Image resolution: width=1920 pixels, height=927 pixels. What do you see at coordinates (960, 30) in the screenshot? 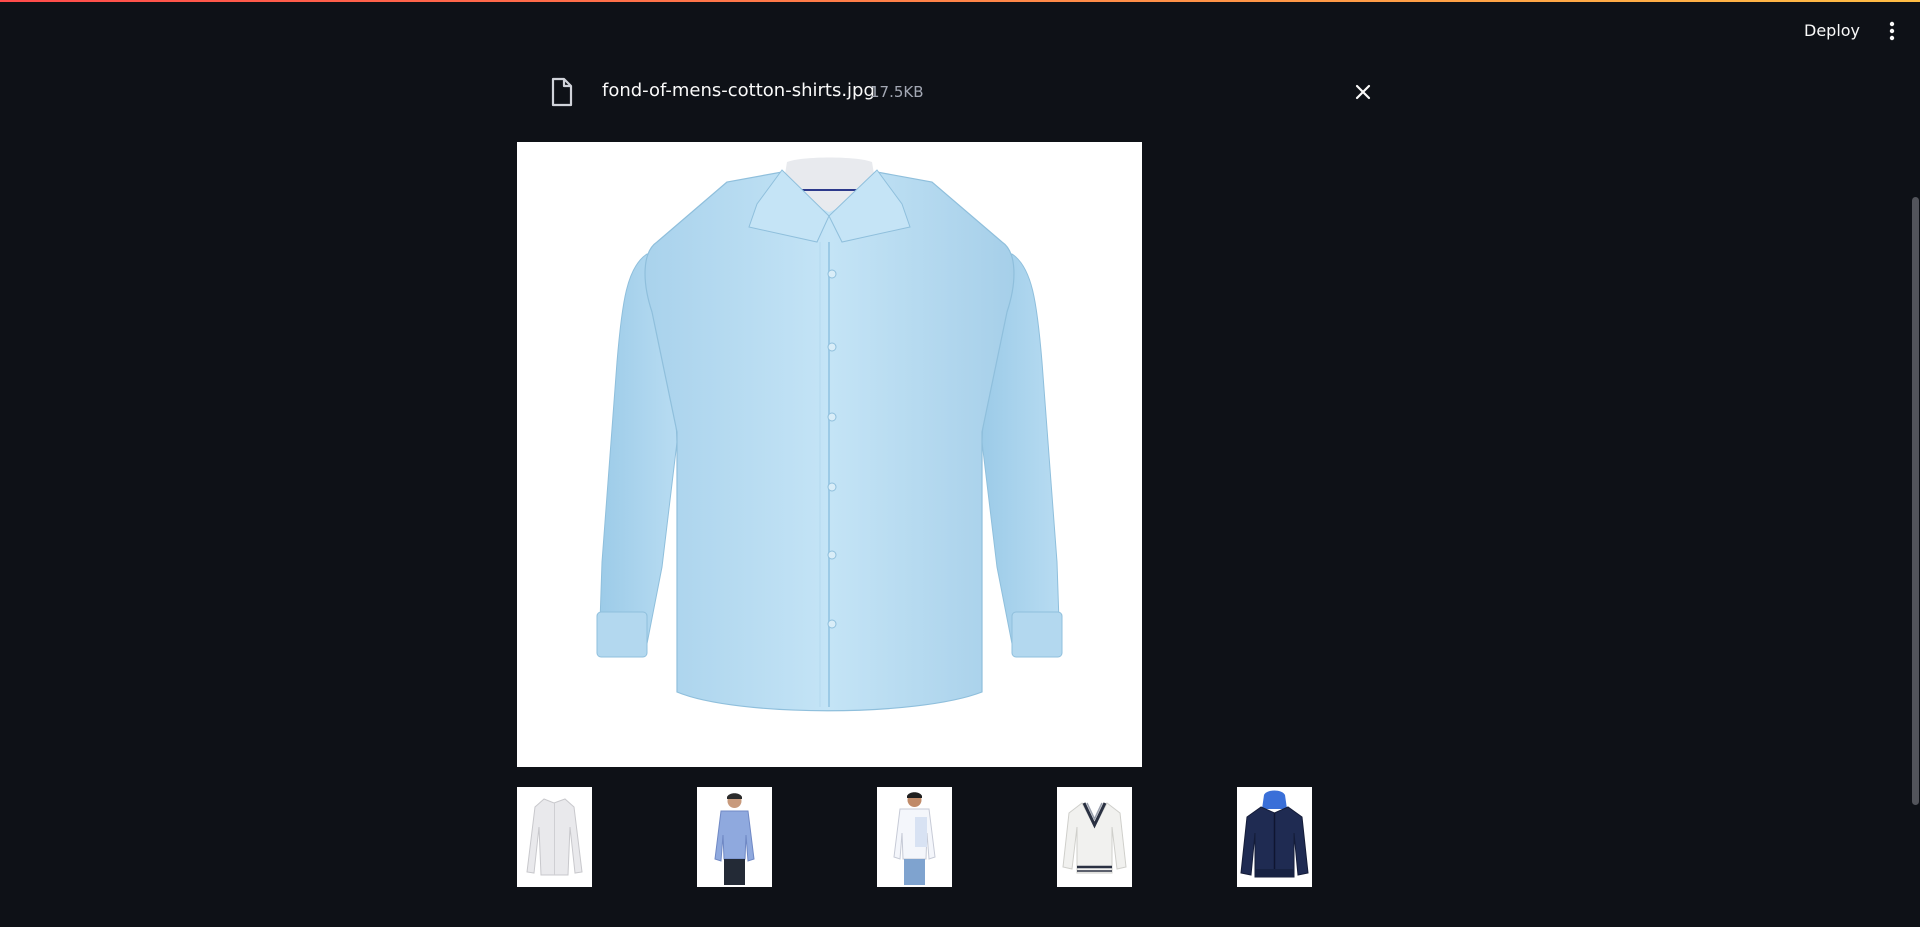
I see `app-header: Deploy` at bounding box center [960, 30].